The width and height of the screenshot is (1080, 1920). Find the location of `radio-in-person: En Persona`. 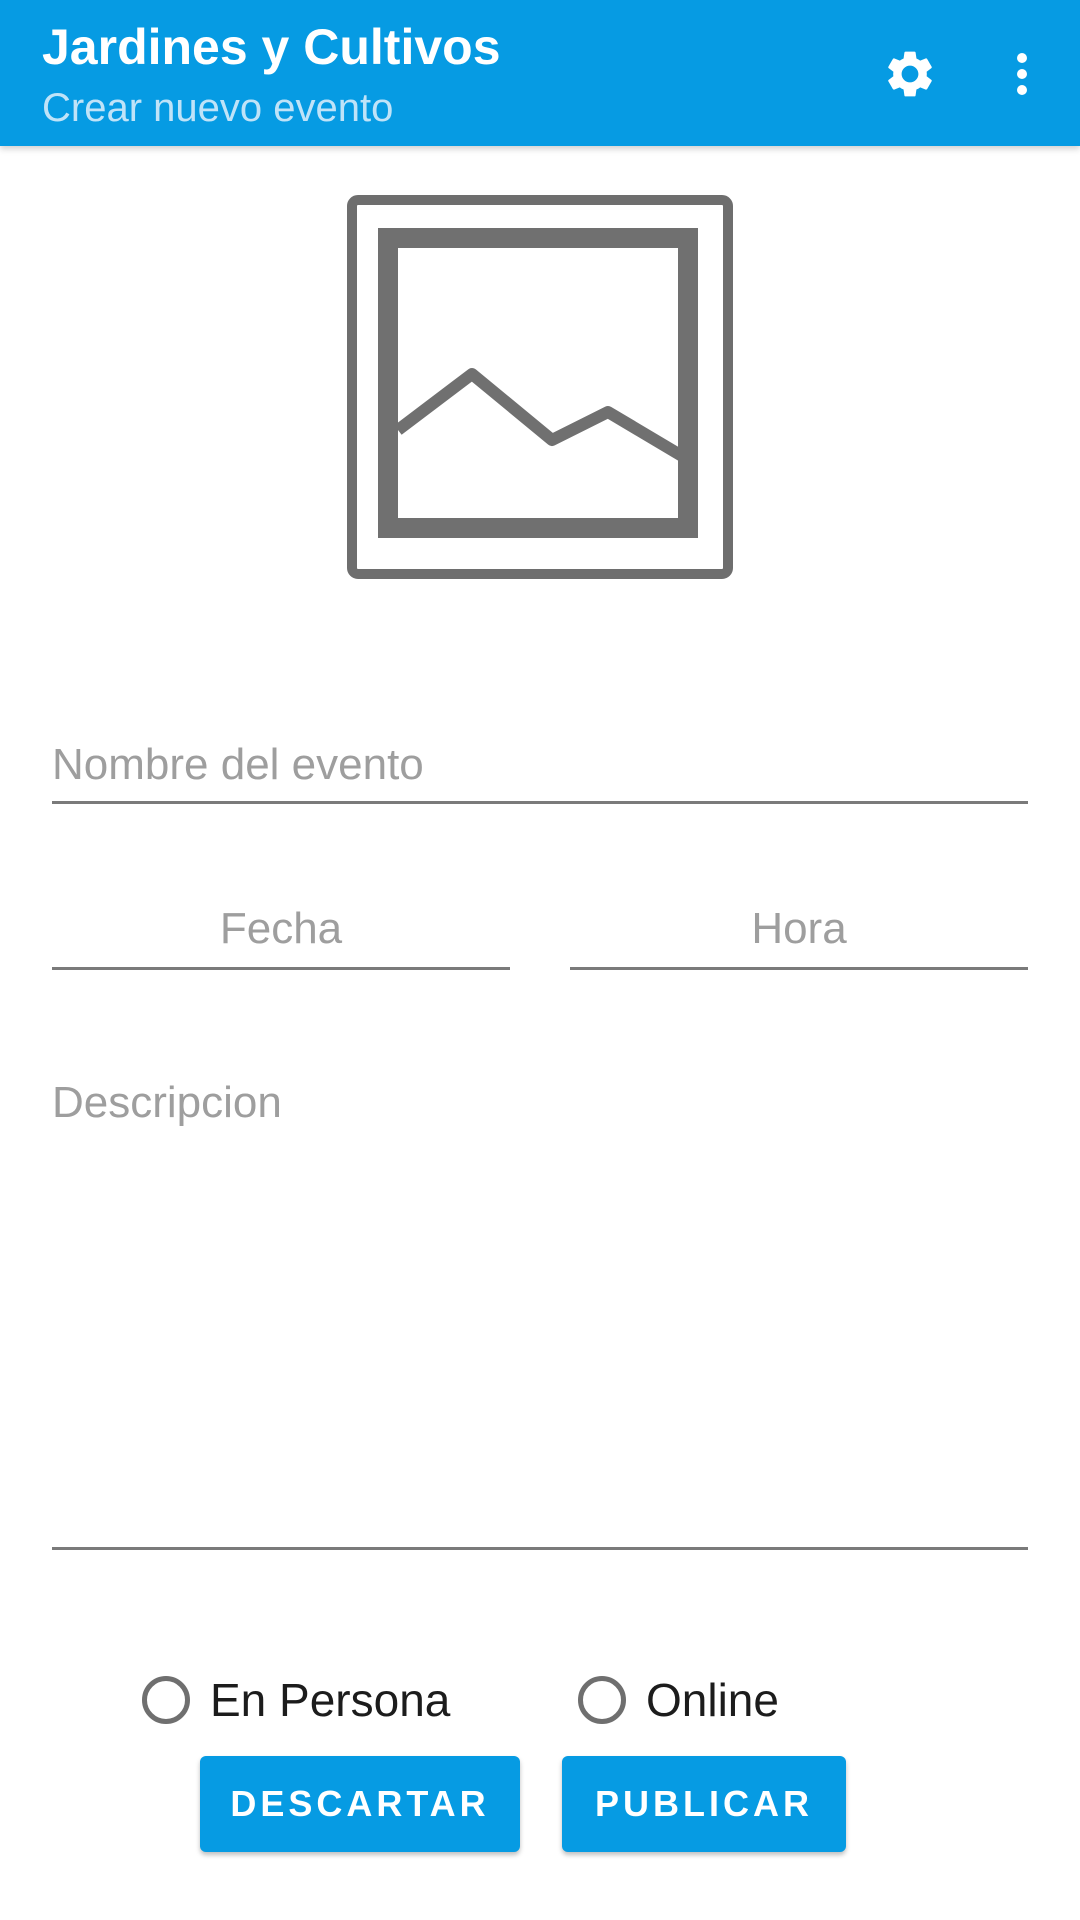

radio-in-person: En Persona is located at coordinates (296, 1700).